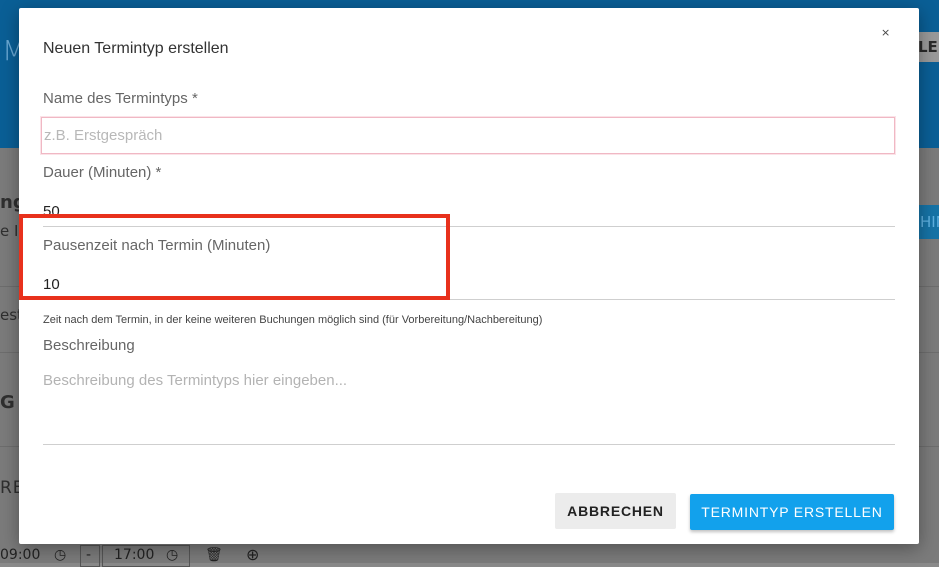 The height and width of the screenshot is (567, 939). What do you see at coordinates (468, 135) in the screenshot?
I see `name-input` at bounding box center [468, 135].